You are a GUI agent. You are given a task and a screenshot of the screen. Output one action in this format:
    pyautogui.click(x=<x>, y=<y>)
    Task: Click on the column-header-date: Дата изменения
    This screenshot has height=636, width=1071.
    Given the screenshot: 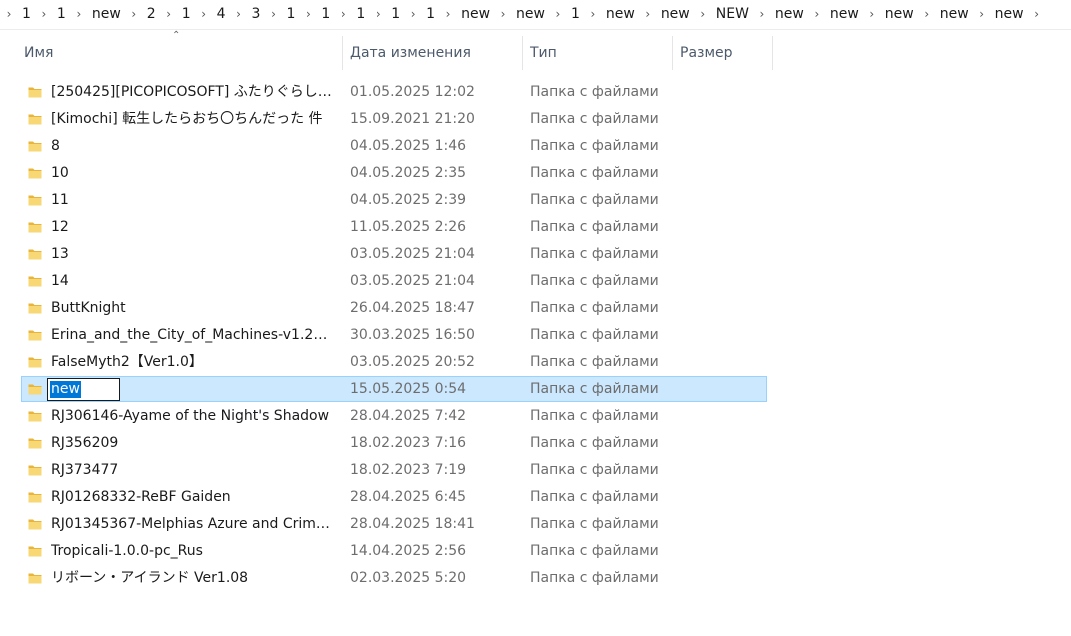 What is the action you would take?
    pyautogui.click(x=433, y=53)
    